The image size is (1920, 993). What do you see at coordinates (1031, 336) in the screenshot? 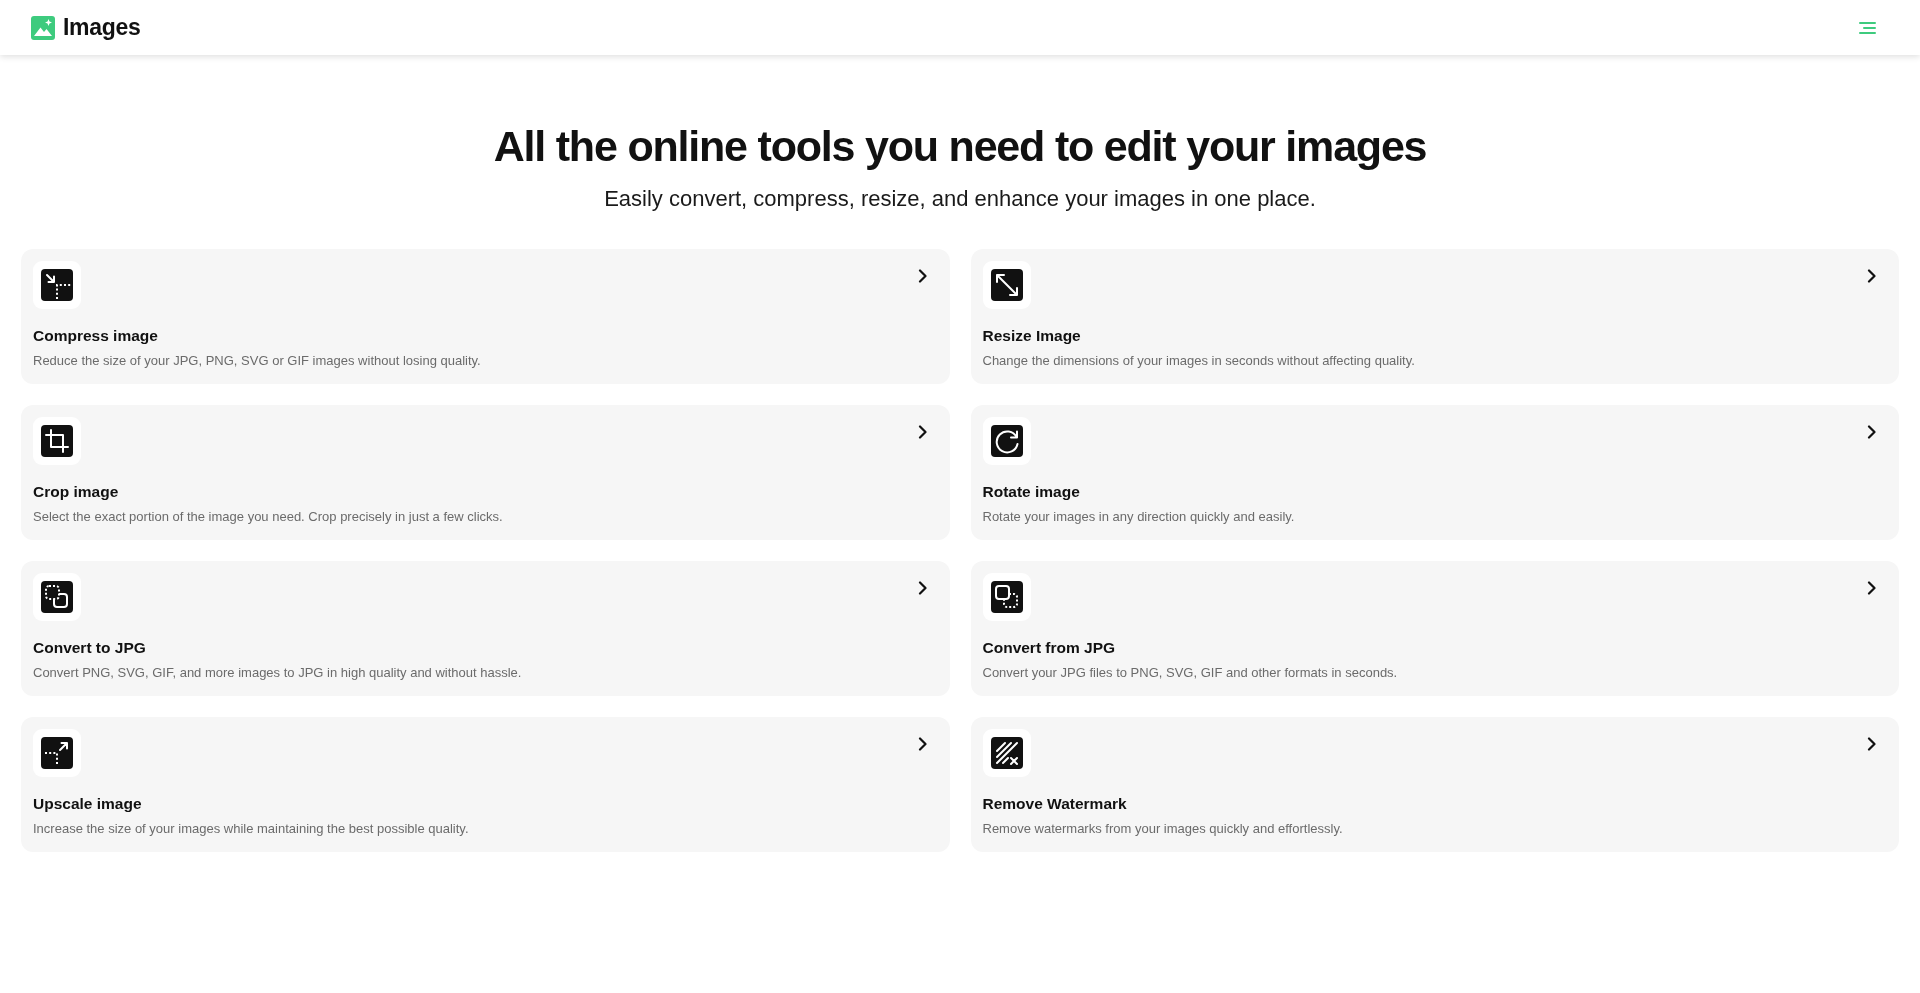
I see `card-title: Resize Image` at bounding box center [1031, 336].